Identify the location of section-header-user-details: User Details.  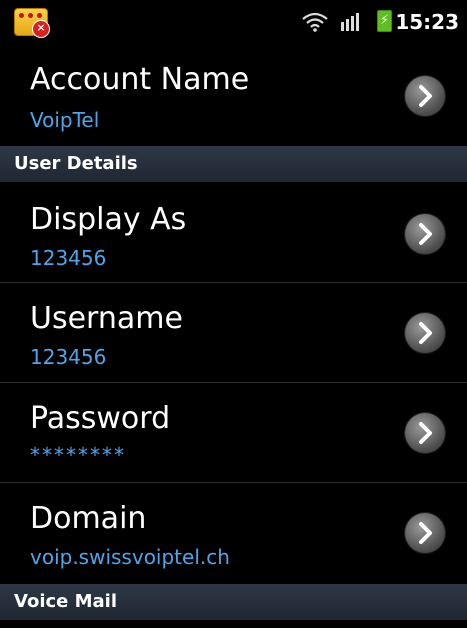
(233, 164).